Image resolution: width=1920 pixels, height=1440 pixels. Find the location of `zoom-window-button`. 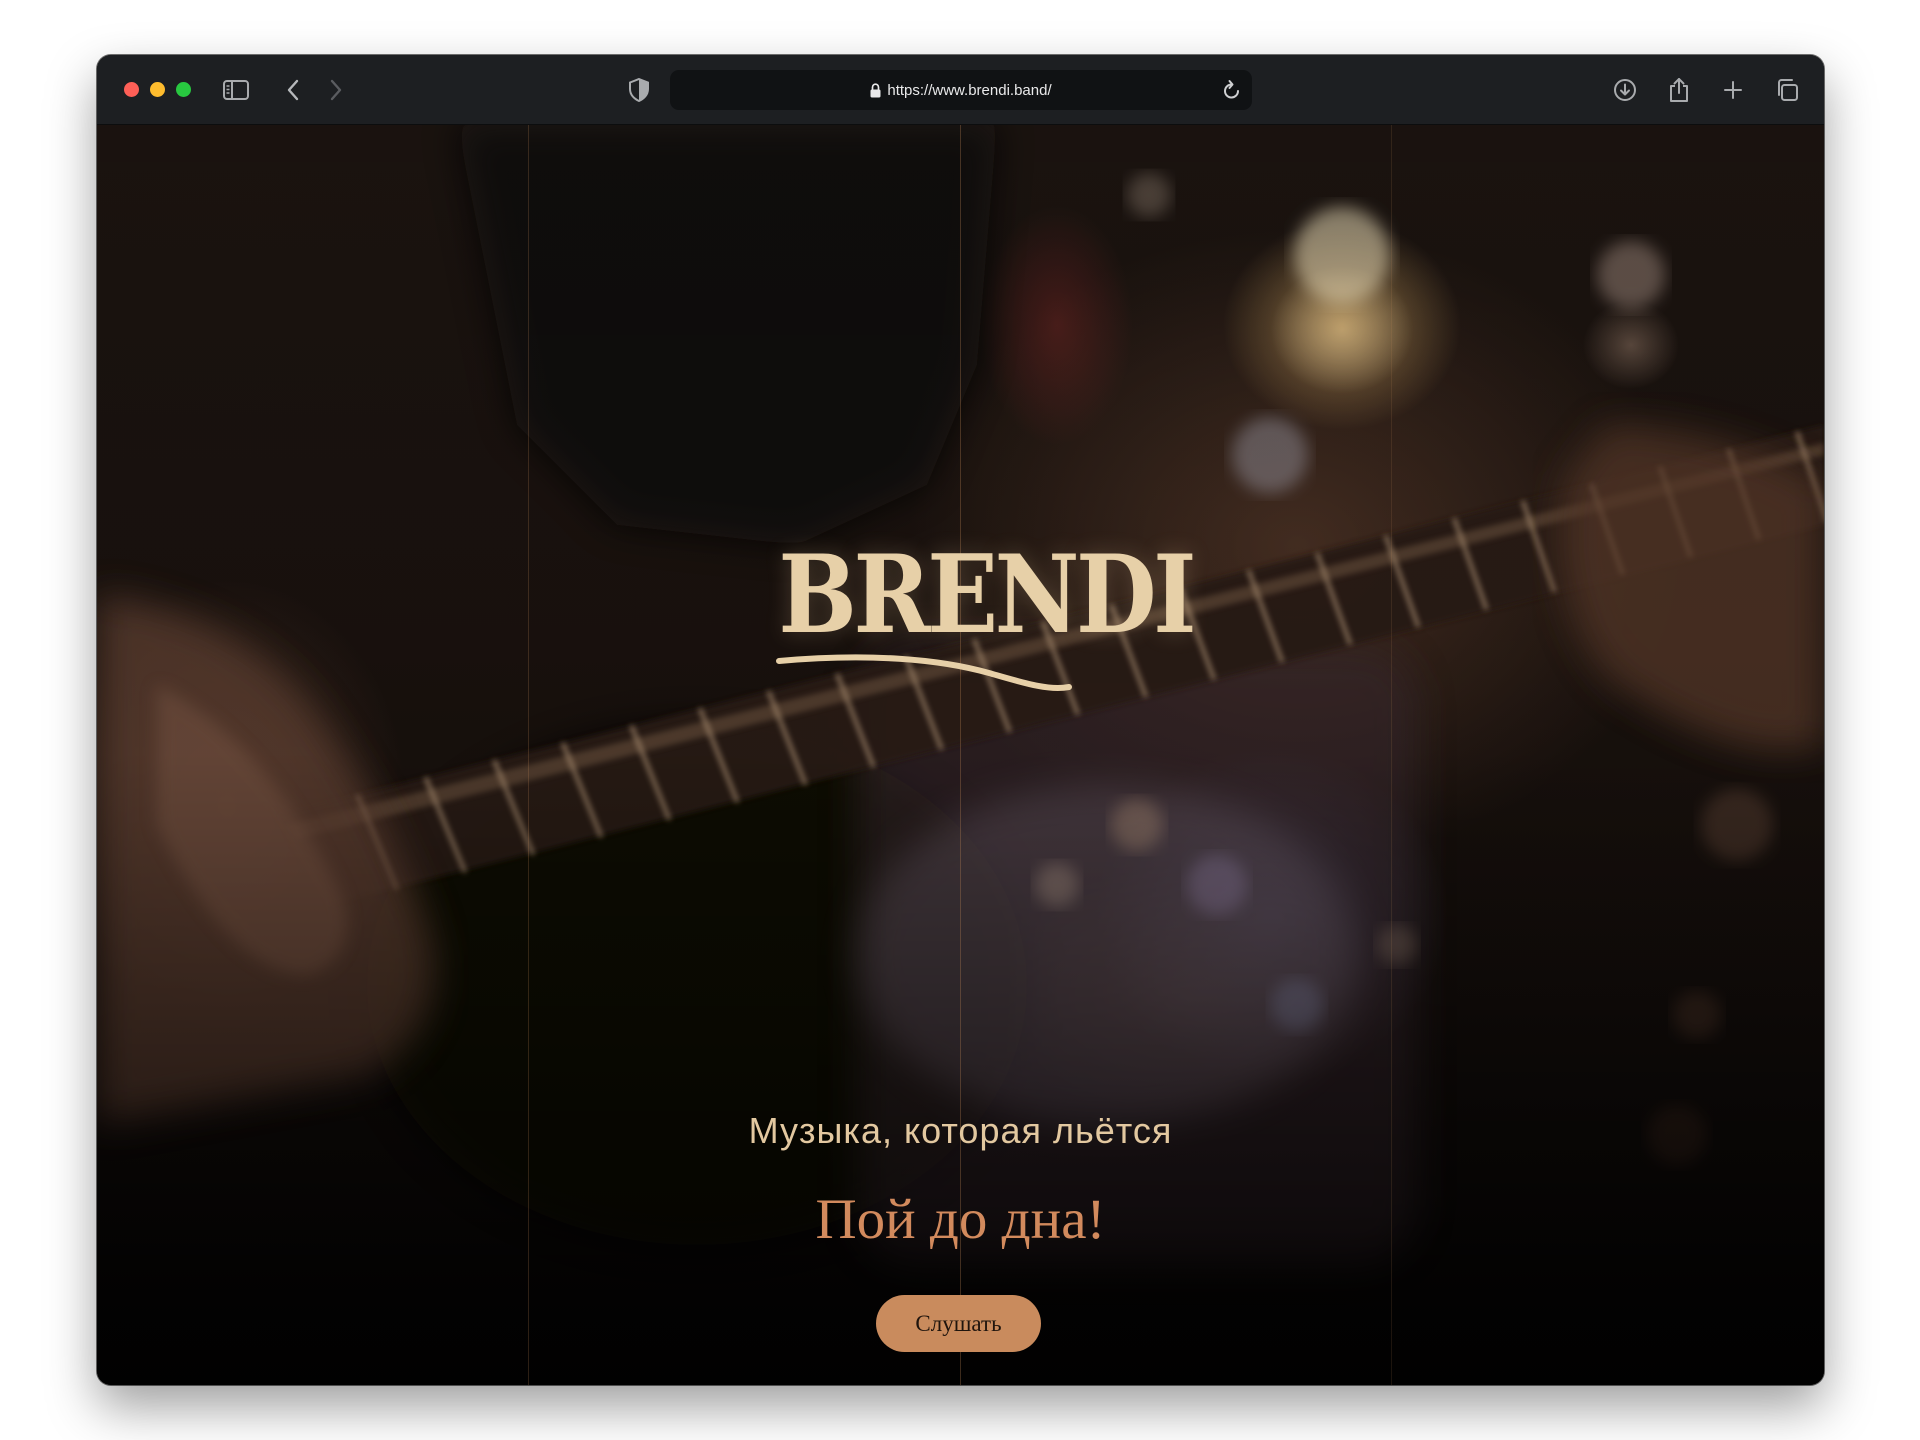

zoom-window-button is located at coordinates (183, 89).